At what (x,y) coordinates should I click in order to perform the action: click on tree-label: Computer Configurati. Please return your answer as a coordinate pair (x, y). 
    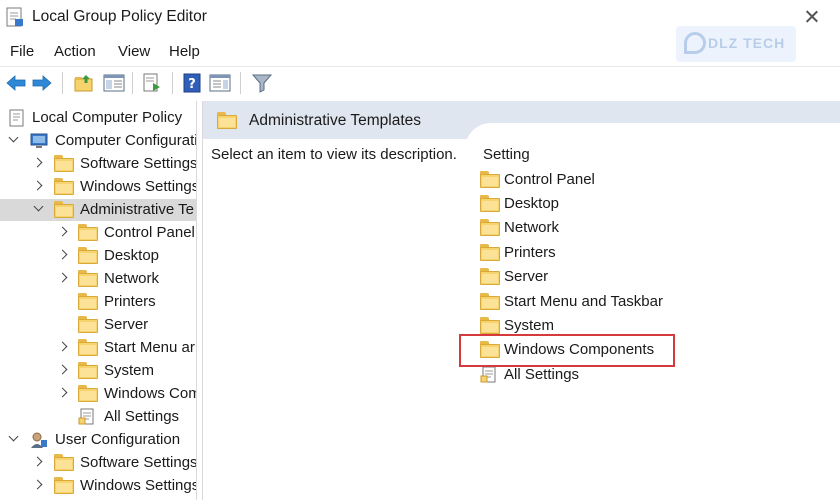
    Looking at the image, I should click on (126, 140).